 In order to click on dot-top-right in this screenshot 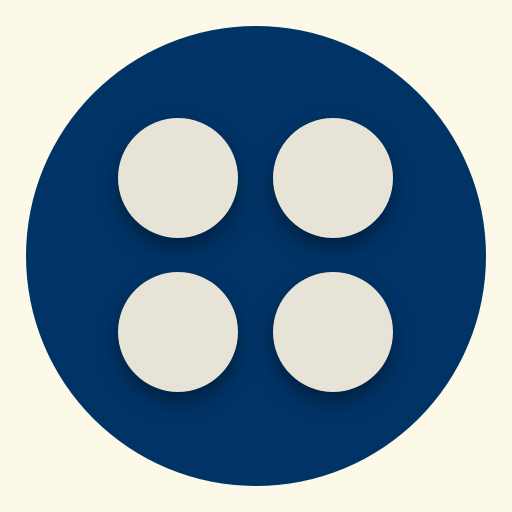, I will do `click(333, 178)`.